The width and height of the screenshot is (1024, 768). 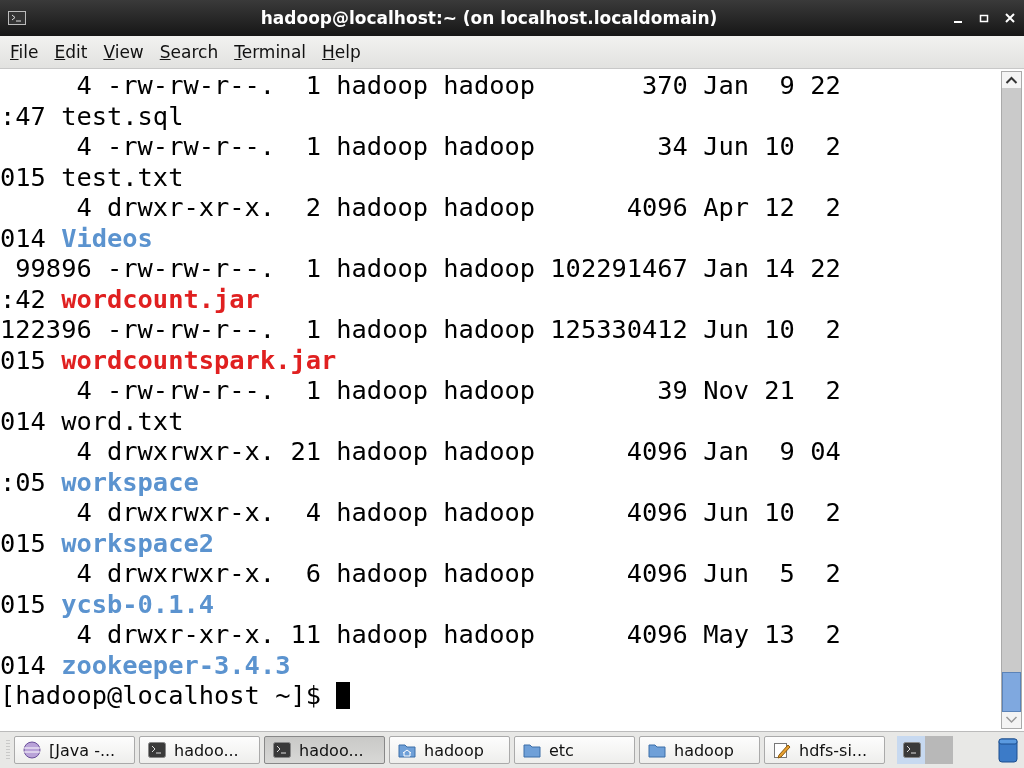 I want to click on file-name: wordcountspark.jar, so click(x=199, y=359).